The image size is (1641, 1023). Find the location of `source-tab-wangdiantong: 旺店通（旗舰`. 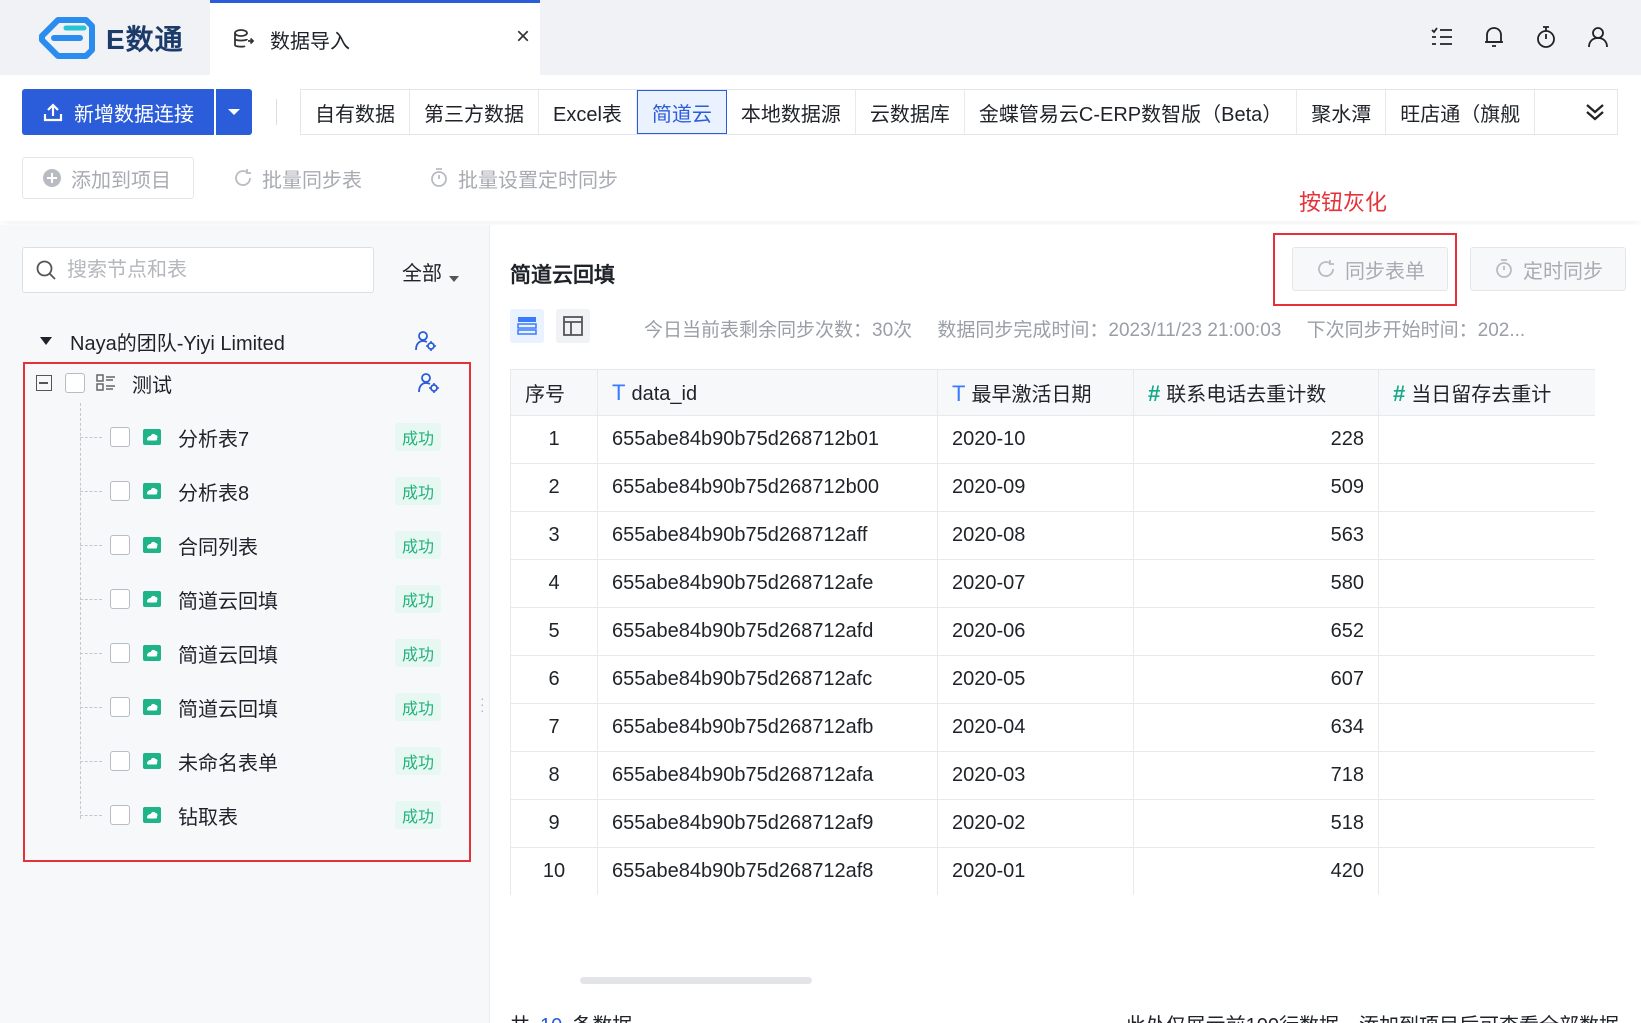

source-tab-wangdiantong: 旺店通（旗舰 is located at coordinates (1461, 112).